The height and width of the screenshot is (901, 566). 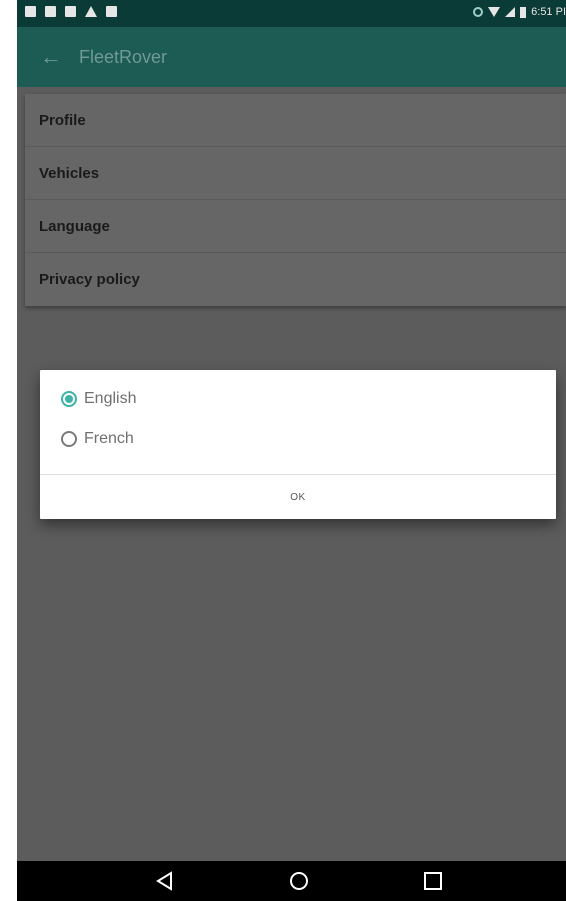 What do you see at coordinates (295, 173) in the screenshot?
I see `settings-item-vehicles: Vehicles` at bounding box center [295, 173].